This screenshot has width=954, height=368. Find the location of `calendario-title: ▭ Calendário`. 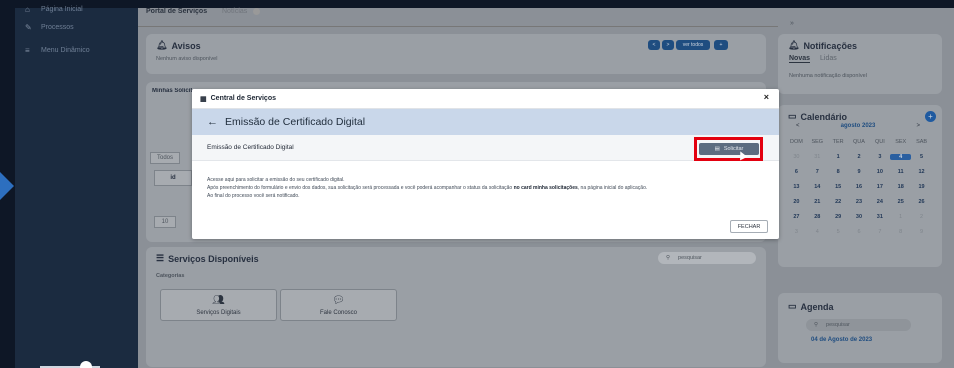

calendario-title: ▭ Calendário is located at coordinates (818, 116).